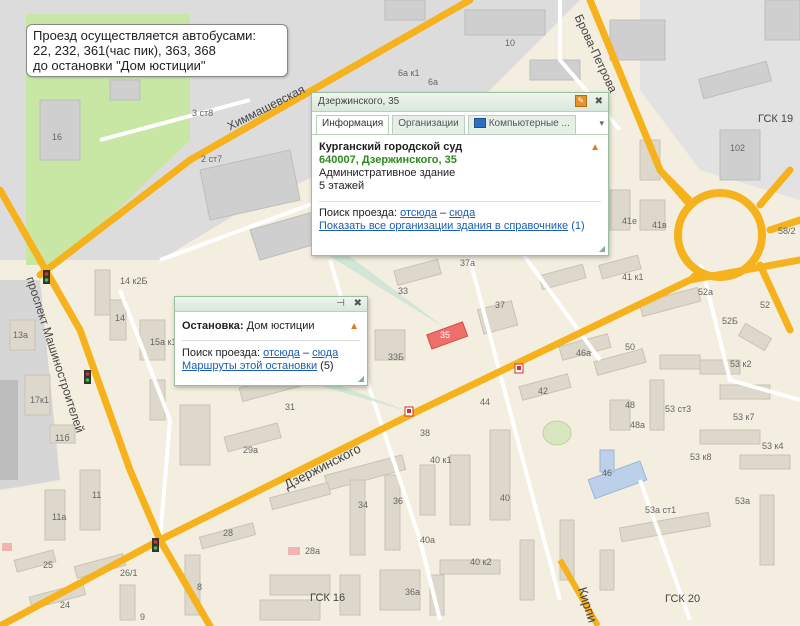 This screenshot has height=626, width=800. I want to click on popup-header: Дзержинского, 35 ✎ ✖, so click(460, 102).